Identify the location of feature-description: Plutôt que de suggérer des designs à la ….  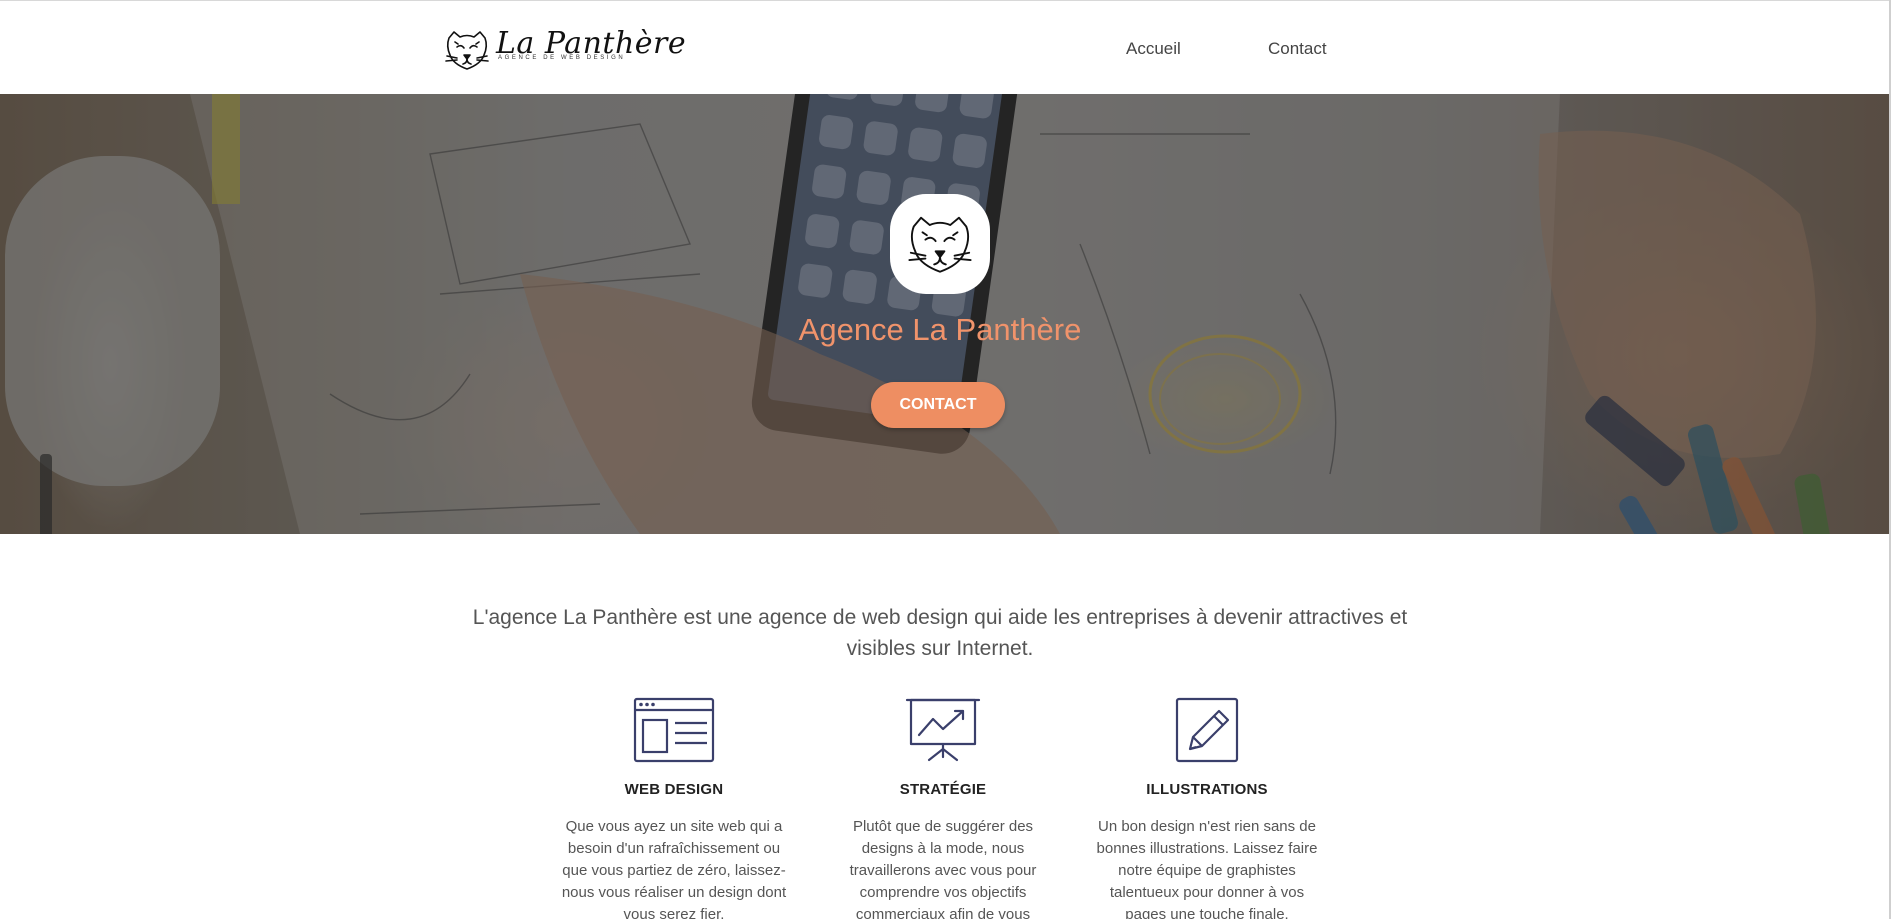
(943, 868).